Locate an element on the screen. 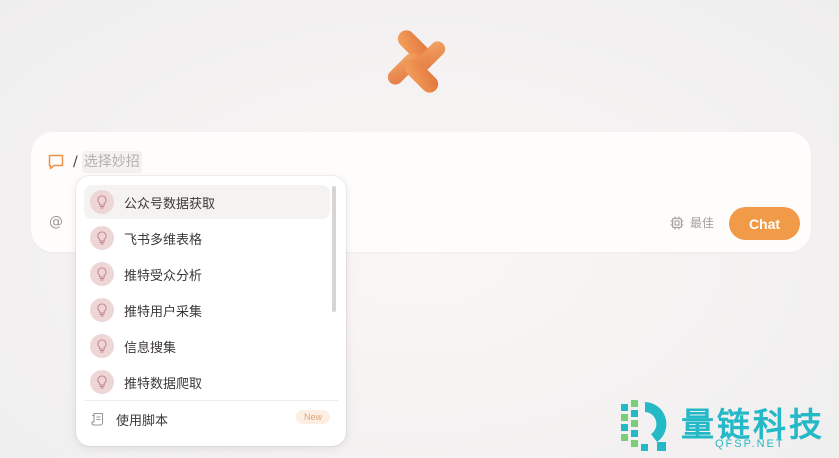 The height and width of the screenshot is (458, 839). new-badge: New is located at coordinates (312, 417).